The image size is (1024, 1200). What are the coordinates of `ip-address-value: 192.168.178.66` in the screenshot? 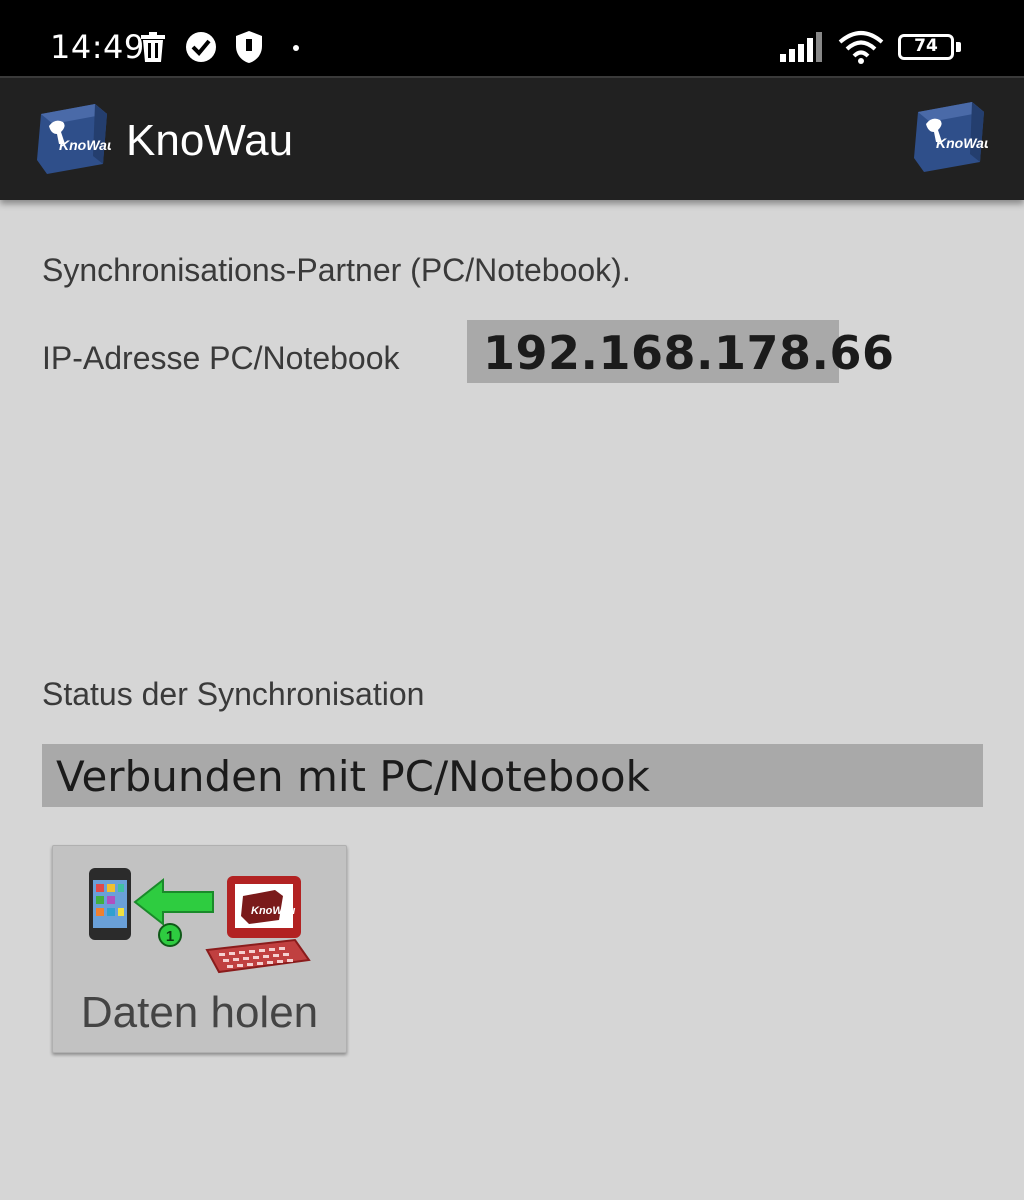 It's located at (689, 353).